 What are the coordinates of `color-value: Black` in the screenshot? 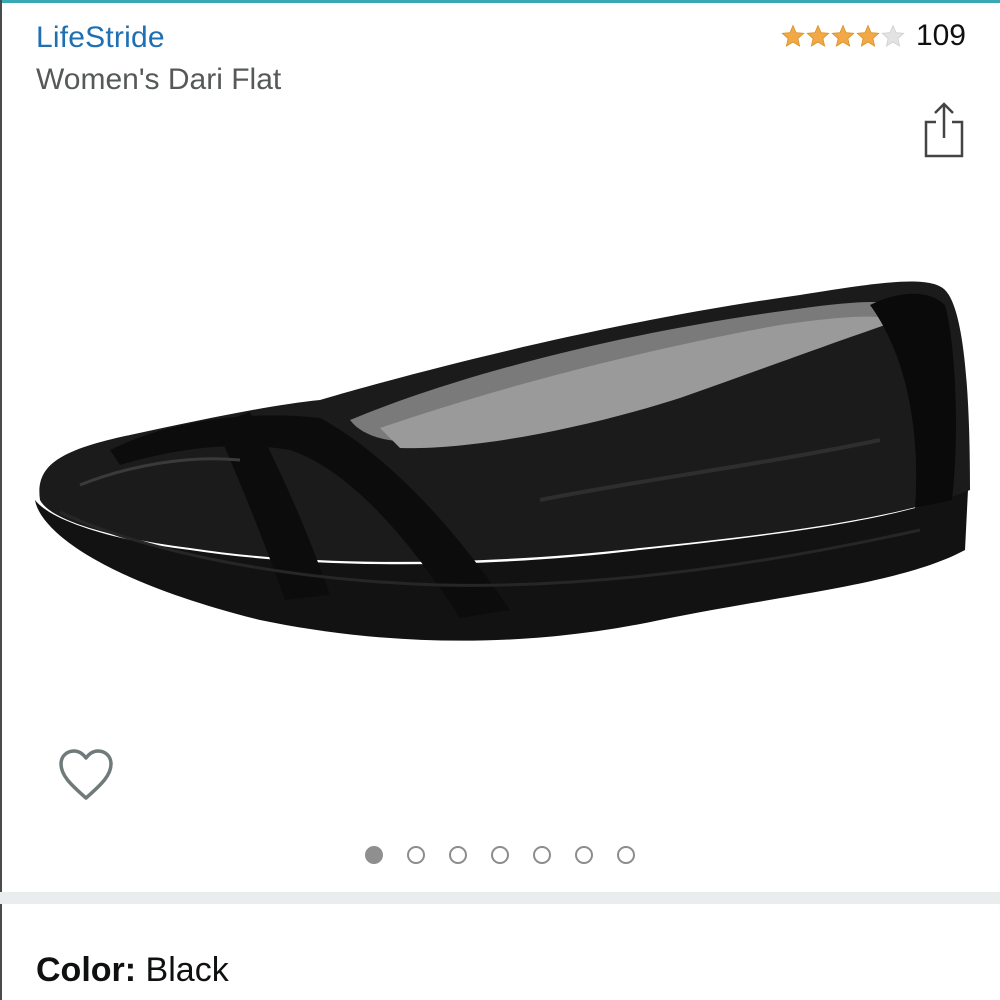 It's located at (187, 970).